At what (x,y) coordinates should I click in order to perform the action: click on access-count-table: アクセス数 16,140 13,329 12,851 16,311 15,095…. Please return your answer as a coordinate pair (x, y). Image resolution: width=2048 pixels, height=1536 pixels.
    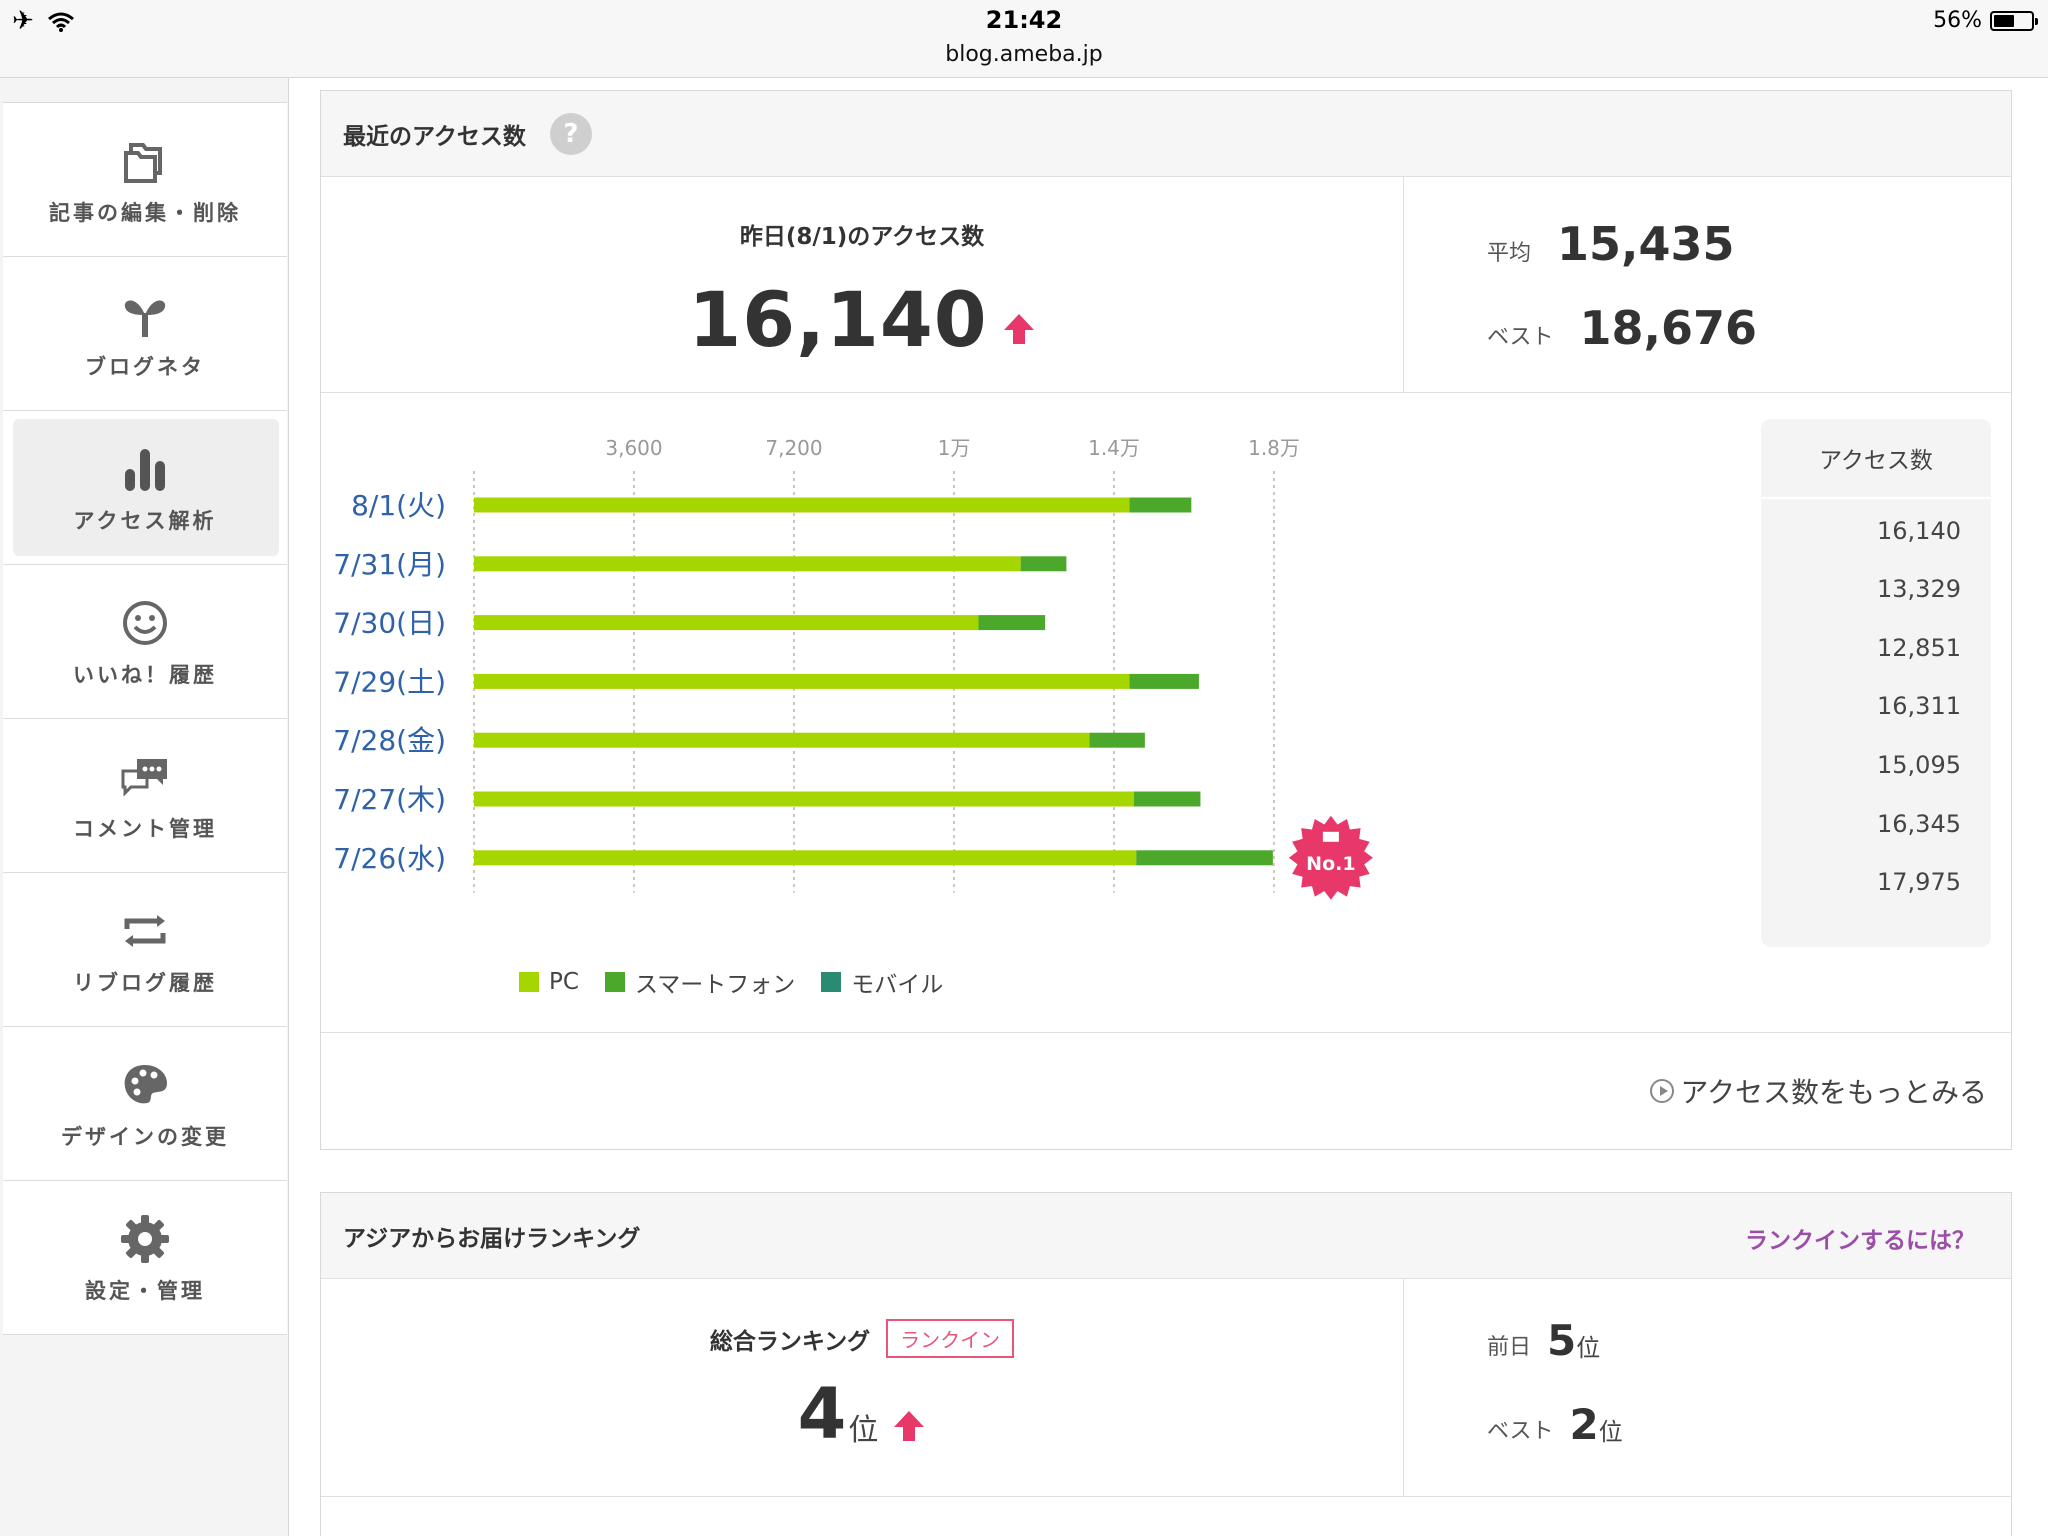
    Looking at the image, I should click on (1876, 683).